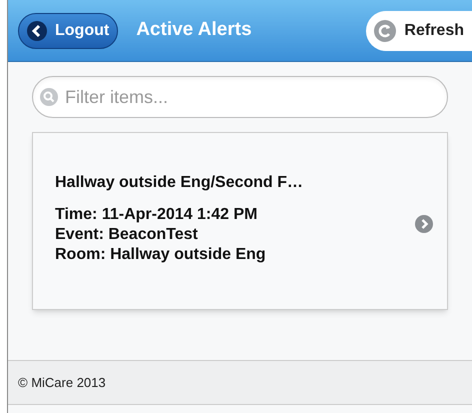  What do you see at coordinates (49, 97) in the screenshot?
I see `search-icon` at bounding box center [49, 97].